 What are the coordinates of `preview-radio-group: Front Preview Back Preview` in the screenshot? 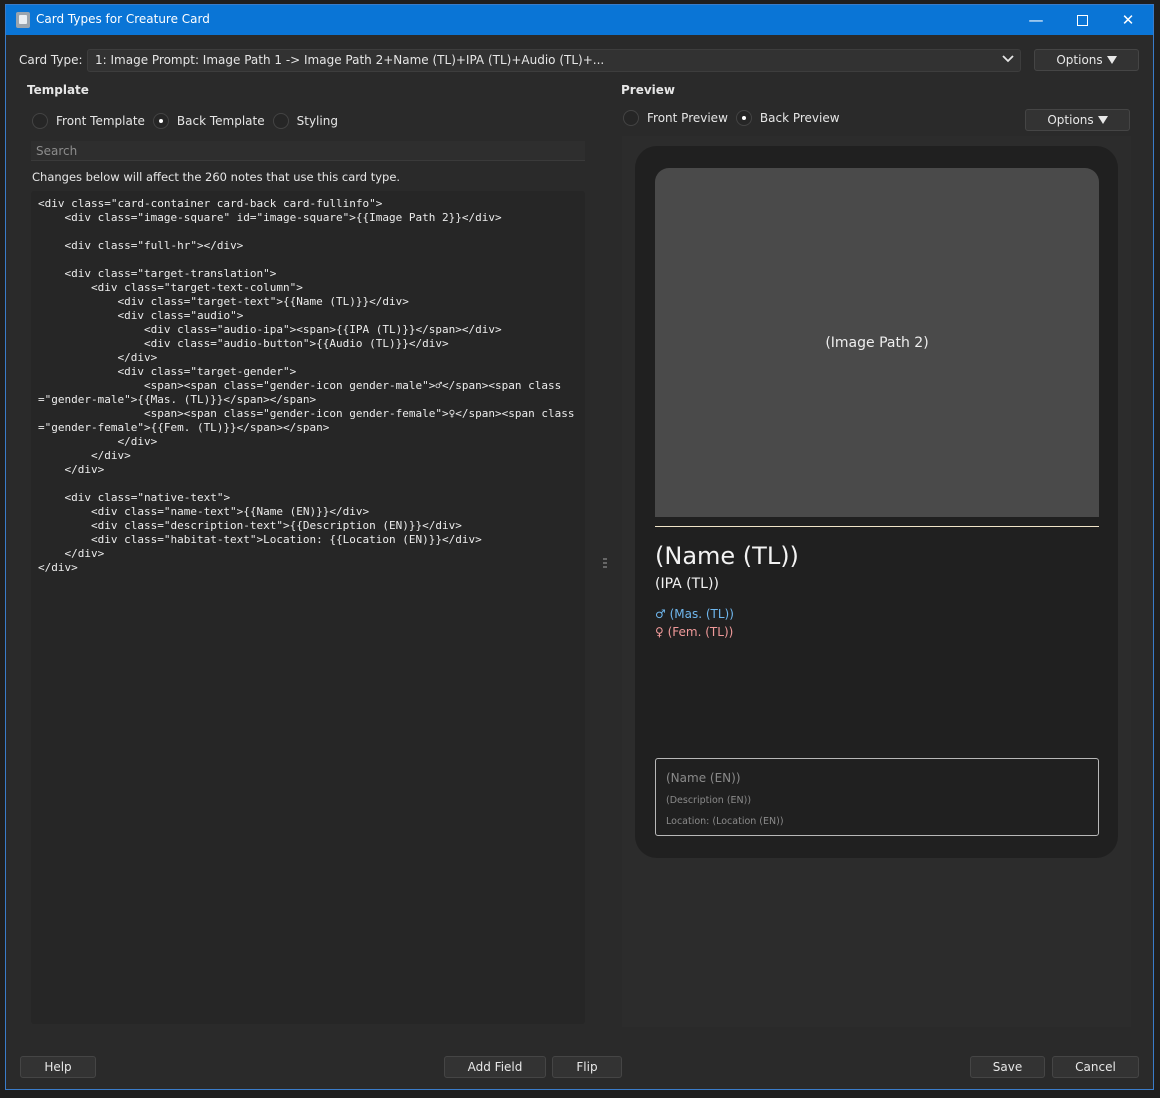 It's located at (735, 118).